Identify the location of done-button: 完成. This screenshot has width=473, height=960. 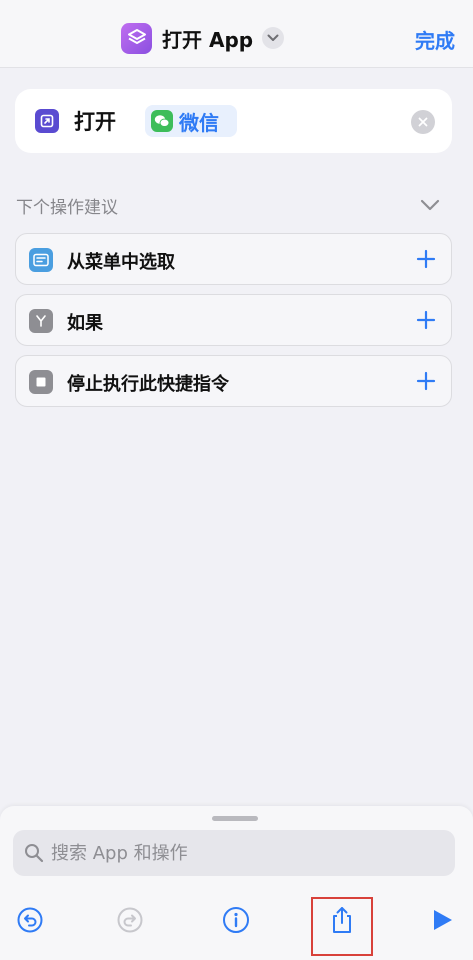
(435, 39).